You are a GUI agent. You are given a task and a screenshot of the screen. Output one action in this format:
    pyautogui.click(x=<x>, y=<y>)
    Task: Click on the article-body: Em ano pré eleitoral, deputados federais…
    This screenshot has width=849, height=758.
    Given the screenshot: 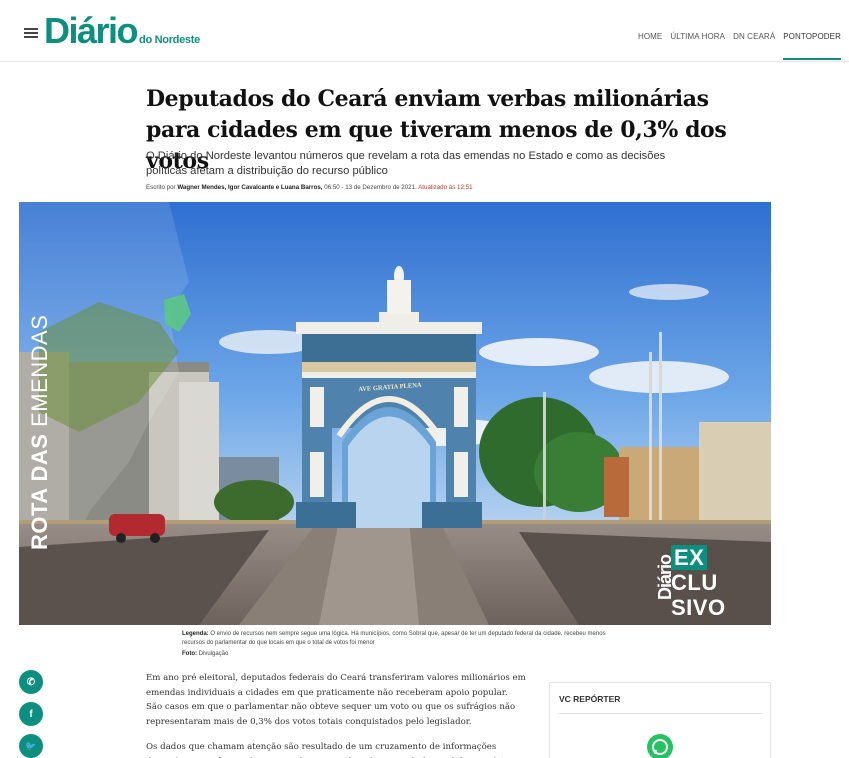 What is the action you would take?
    pyautogui.click(x=336, y=714)
    